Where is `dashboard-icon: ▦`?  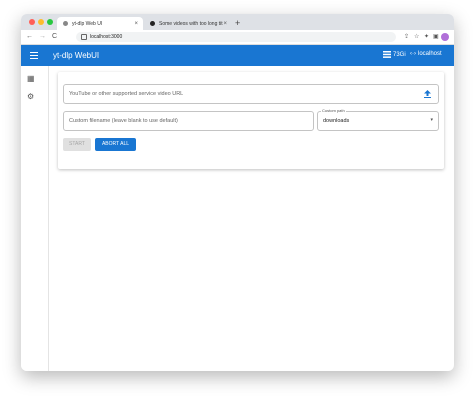
dashboard-icon: ▦ is located at coordinates (31, 78).